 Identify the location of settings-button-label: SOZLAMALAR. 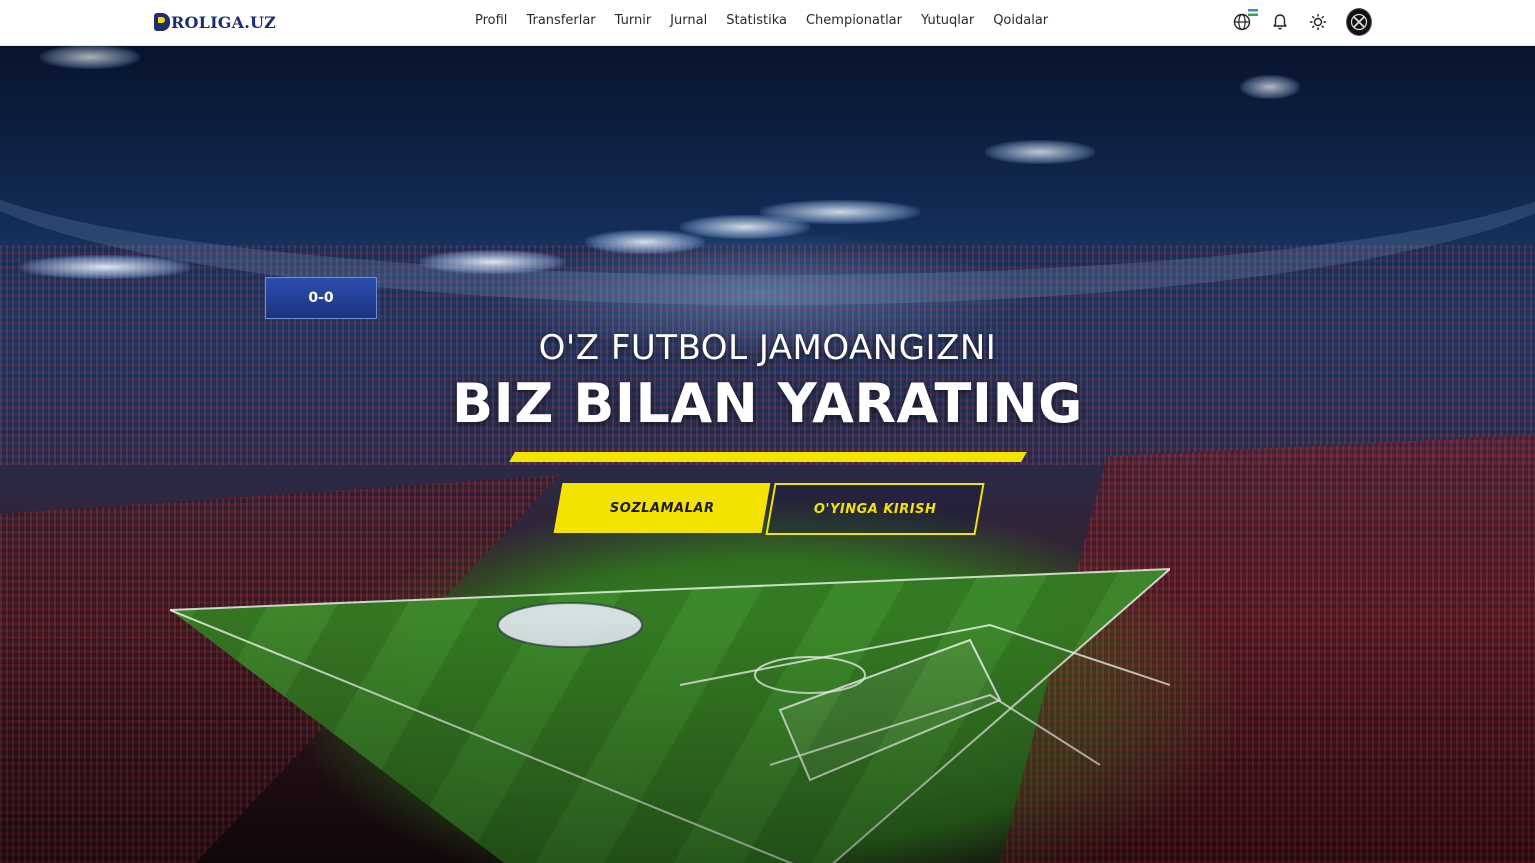
(662, 508).